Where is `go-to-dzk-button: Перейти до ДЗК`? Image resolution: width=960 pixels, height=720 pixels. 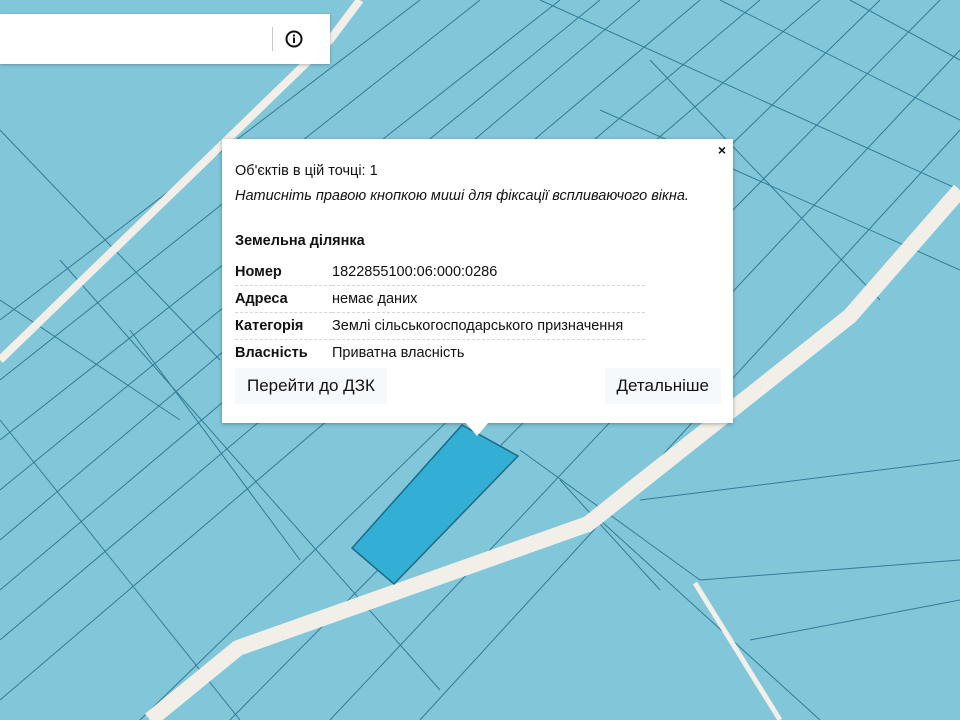
go-to-dzk-button: Перейти до ДЗК is located at coordinates (311, 386).